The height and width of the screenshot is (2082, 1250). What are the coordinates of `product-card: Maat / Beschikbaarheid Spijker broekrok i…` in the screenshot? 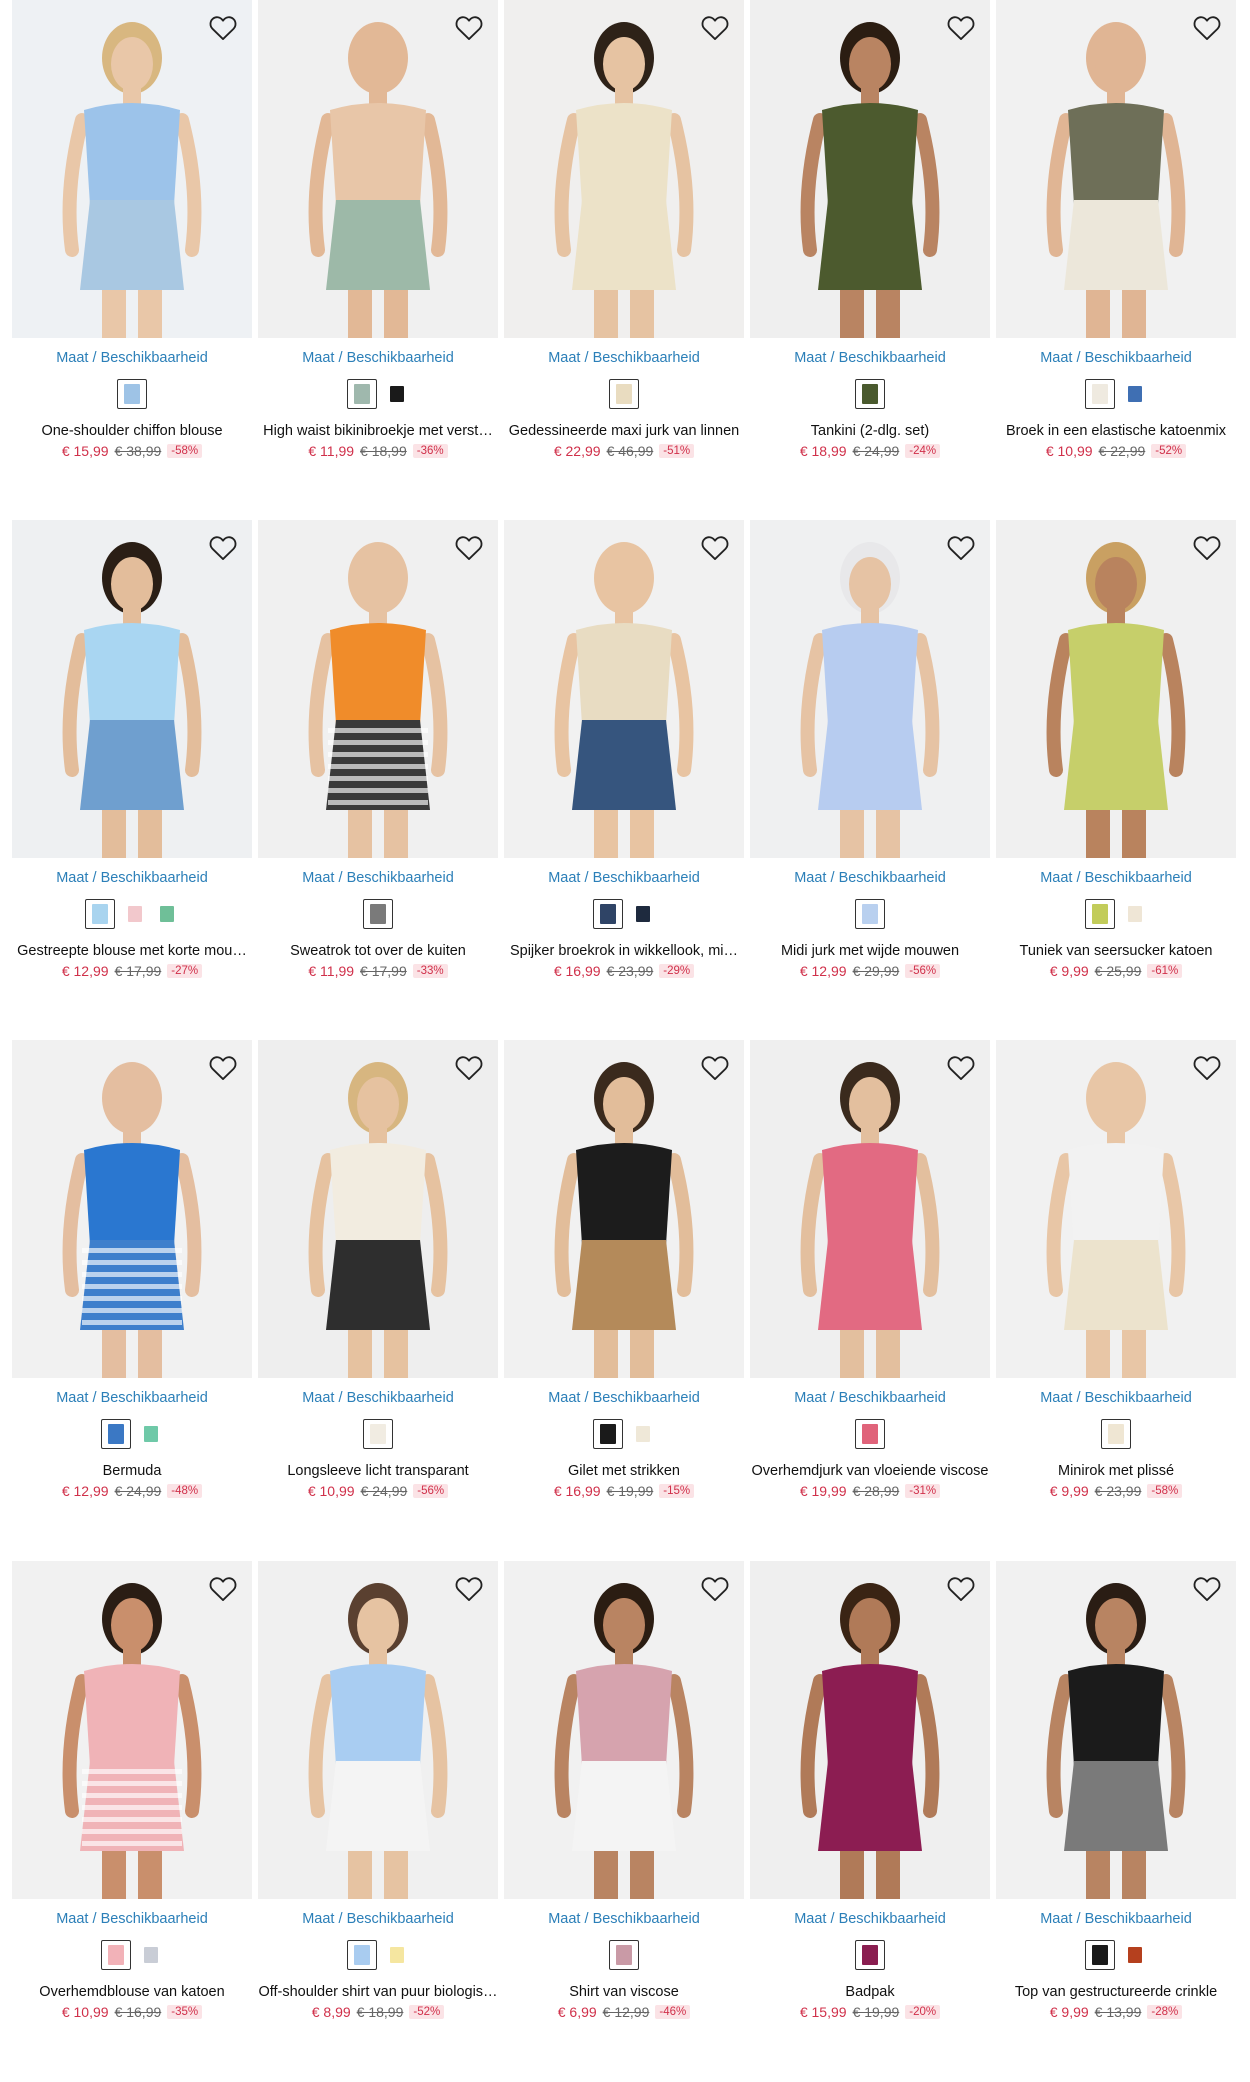 It's located at (627, 760).